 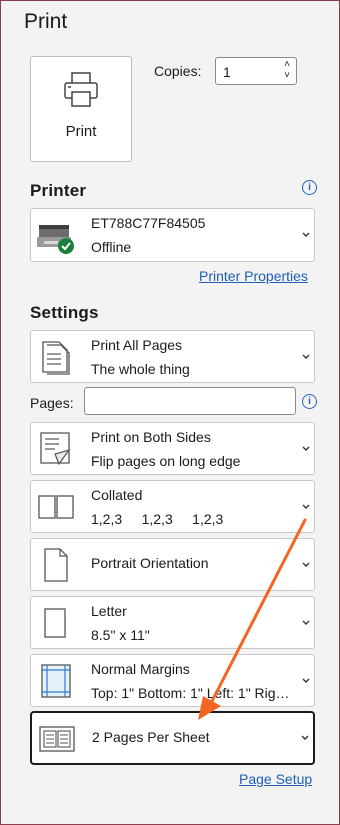 What do you see at coordinates (52, 403) in the screenshot?
I see `pages-label: Pages:` at bounding box center [52, 403].